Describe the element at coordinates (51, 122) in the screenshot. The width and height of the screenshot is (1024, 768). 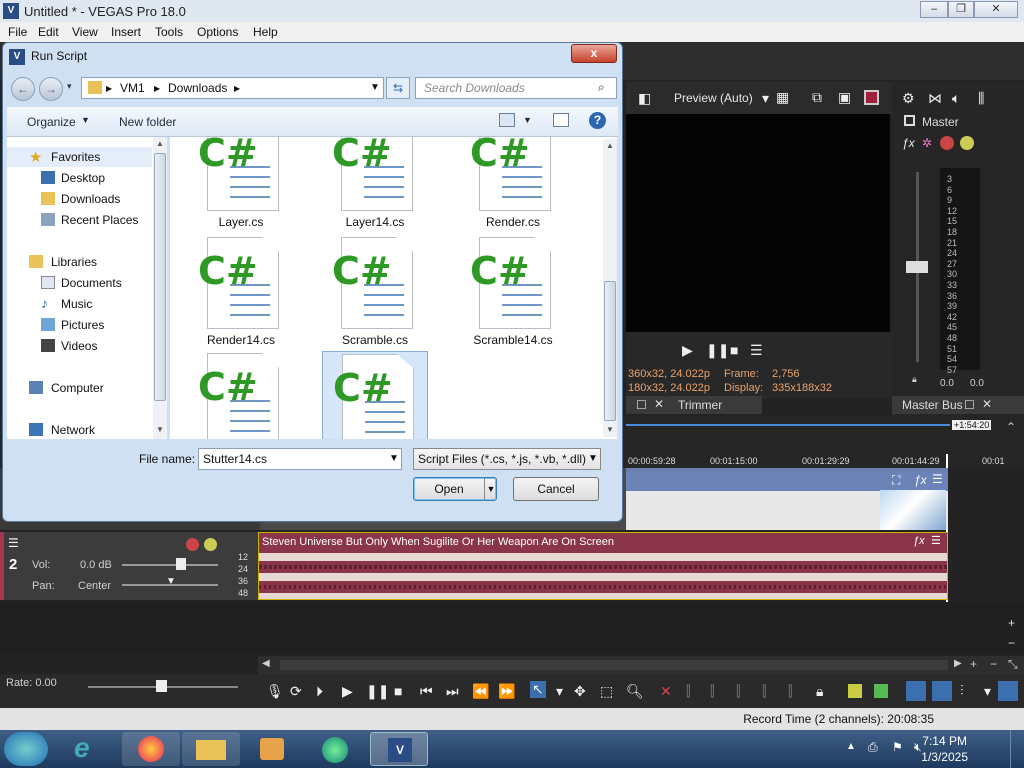
I see `organize-button: Organize` at that location.